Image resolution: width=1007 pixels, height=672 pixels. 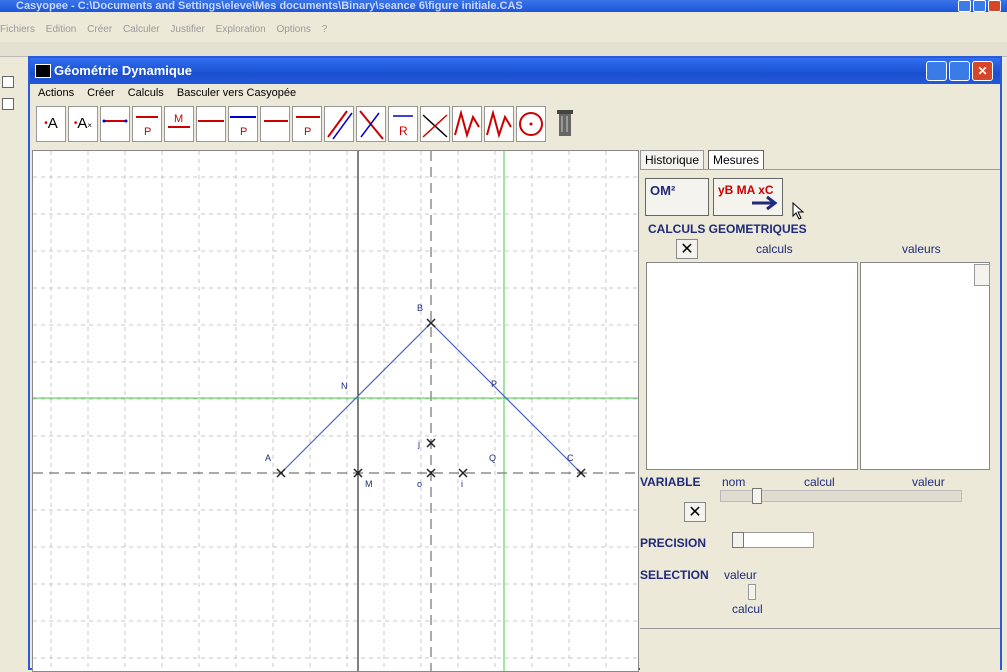 What do you see at coordinates (928, 482) in the screenshot?
I see `variable-valeur-label: valeur` at bounding box center [928, 482].